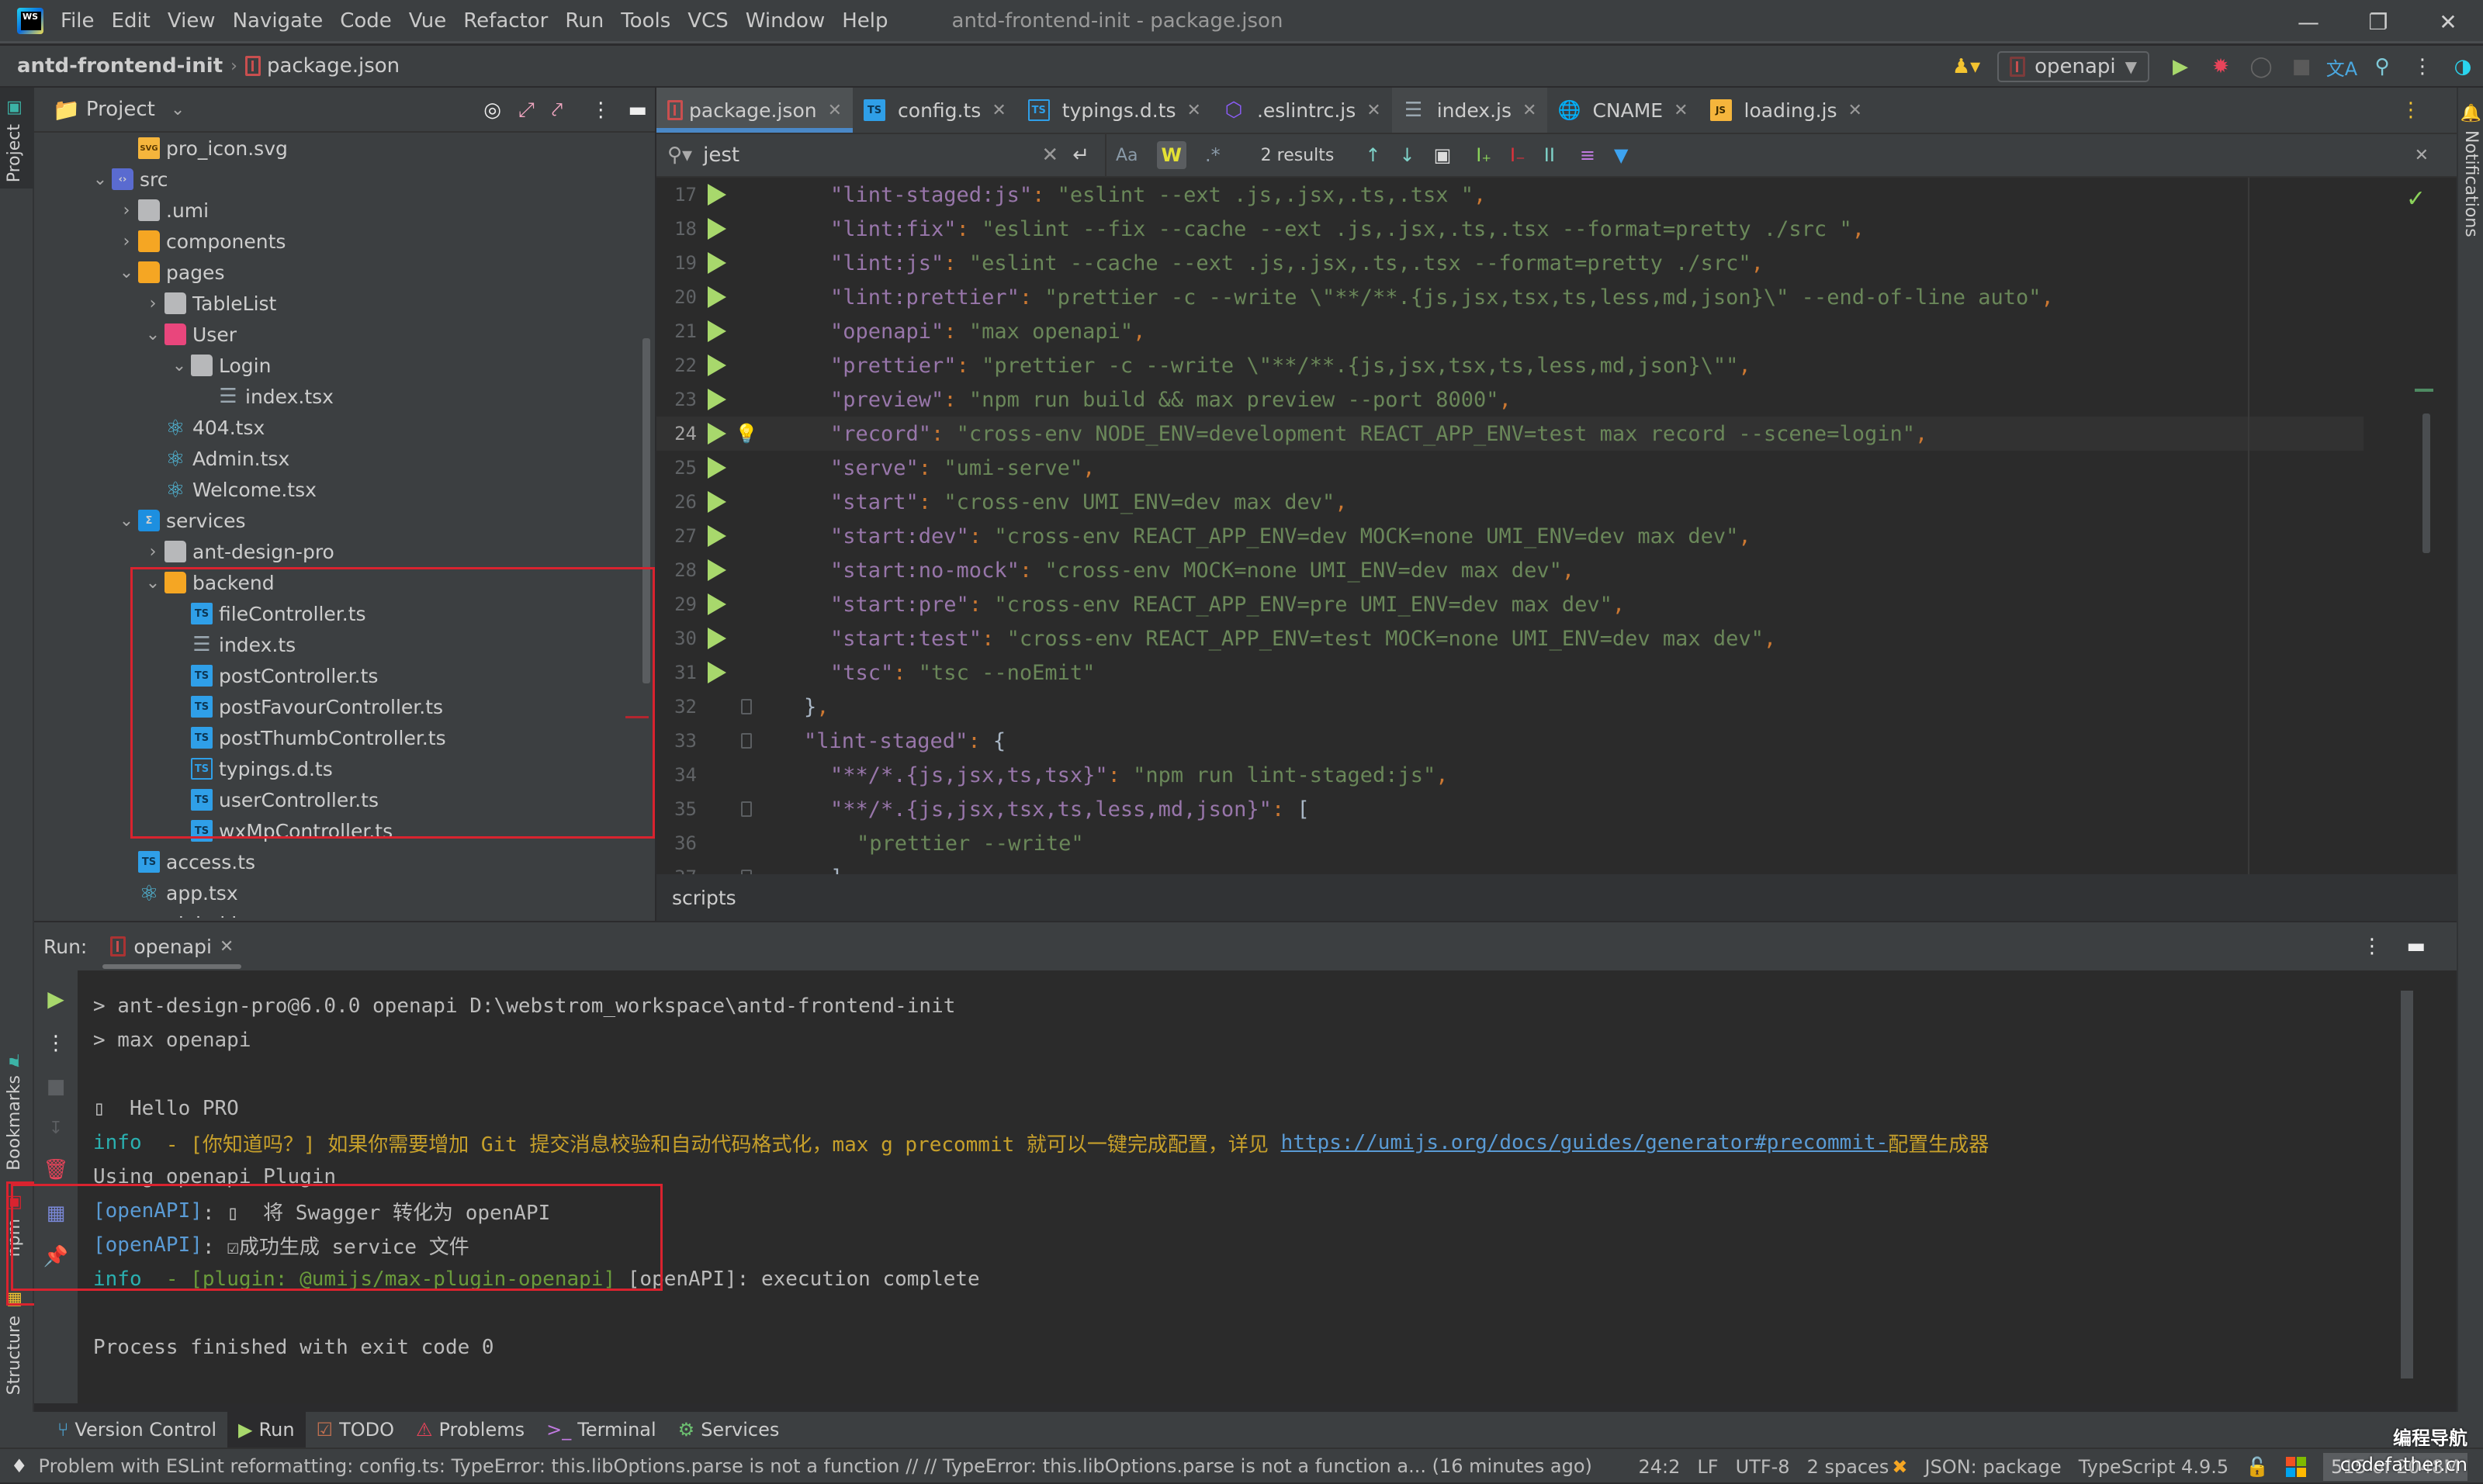  Describe the element at coordinates (215, 458) in the screenshot. I see `tree-item: ⚛ Admin.tsx` at that location.